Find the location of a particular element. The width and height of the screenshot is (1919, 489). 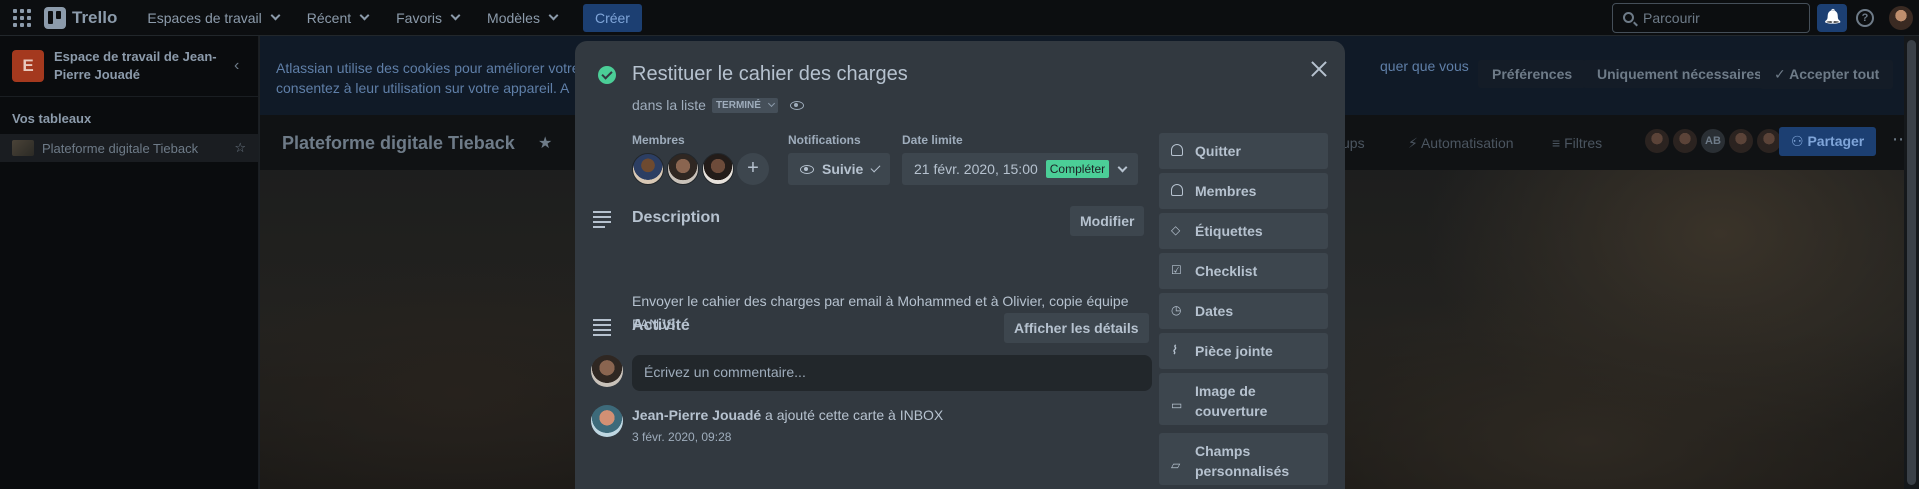

workspace-name: Espace de travail de Jean-Pierre Jouadé is located at coordinates (139, 66).